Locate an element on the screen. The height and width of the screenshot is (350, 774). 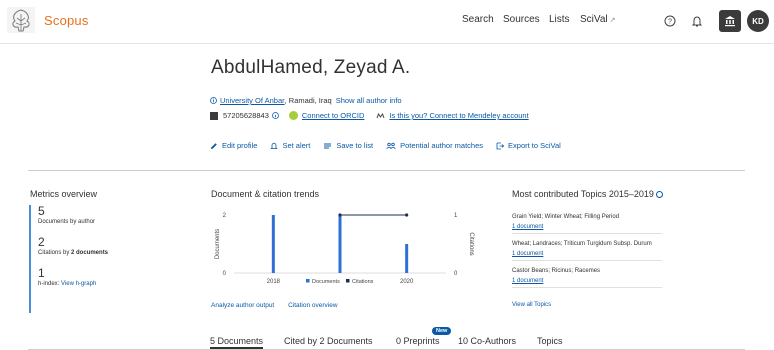
set-alert-label: Set alert is located at coordinates (296, 145).